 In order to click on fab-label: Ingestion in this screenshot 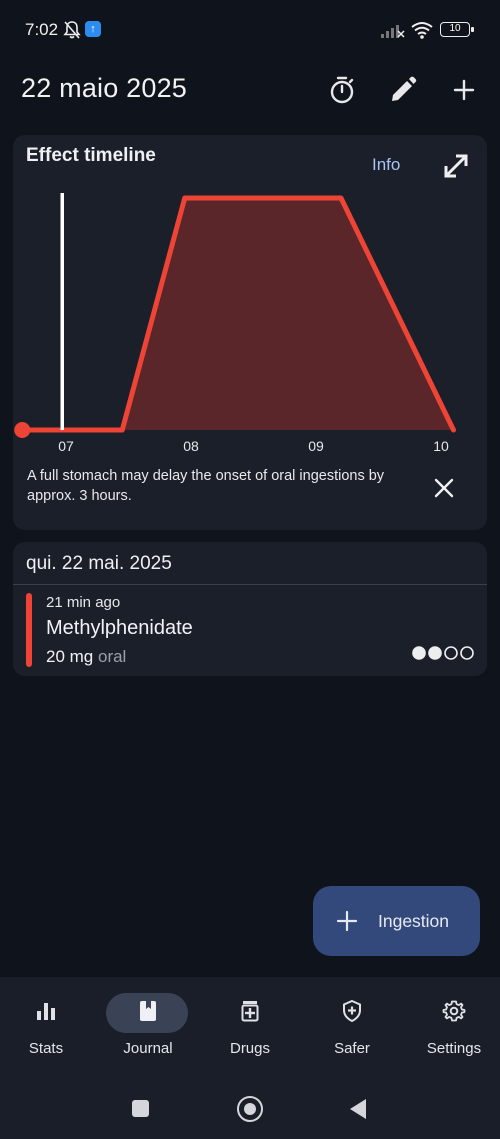, I will do `click(414, 921)`.